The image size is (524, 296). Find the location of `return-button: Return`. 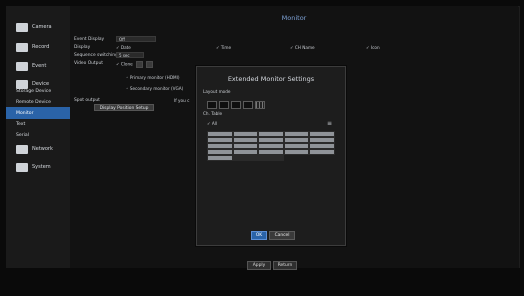

return-button: Return is located at coordinates (285, 265).